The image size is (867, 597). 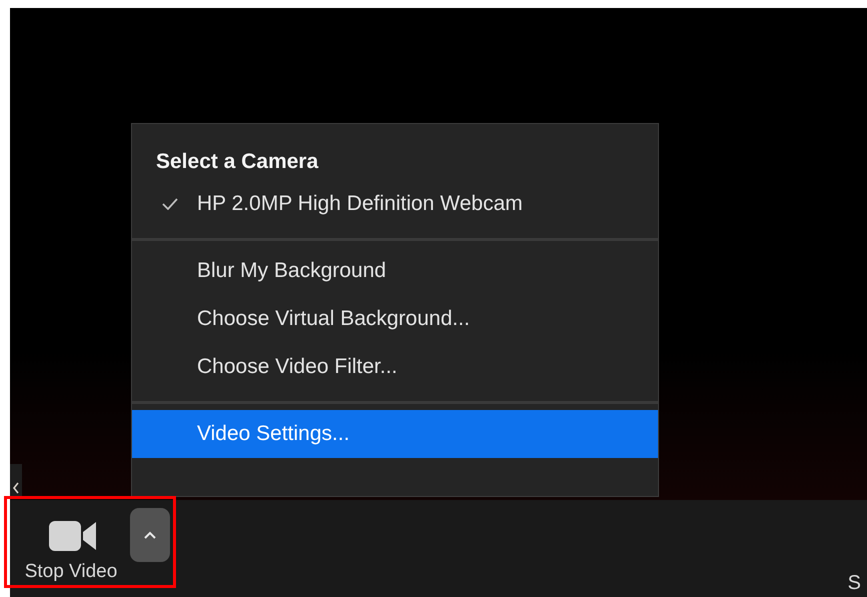 What do you see at coordinates (150, 535) in the screenshot?
I see `caret-up-icon` at bounding box center [150, 535].